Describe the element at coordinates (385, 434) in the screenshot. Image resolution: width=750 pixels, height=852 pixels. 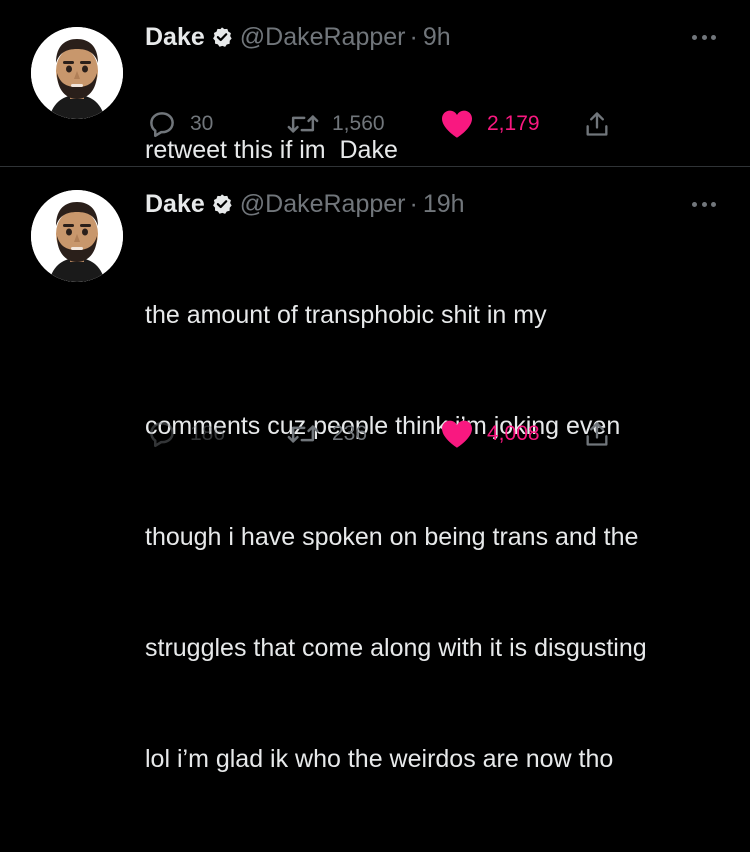
I see `action-bar: 186 236 4,008` at that location.